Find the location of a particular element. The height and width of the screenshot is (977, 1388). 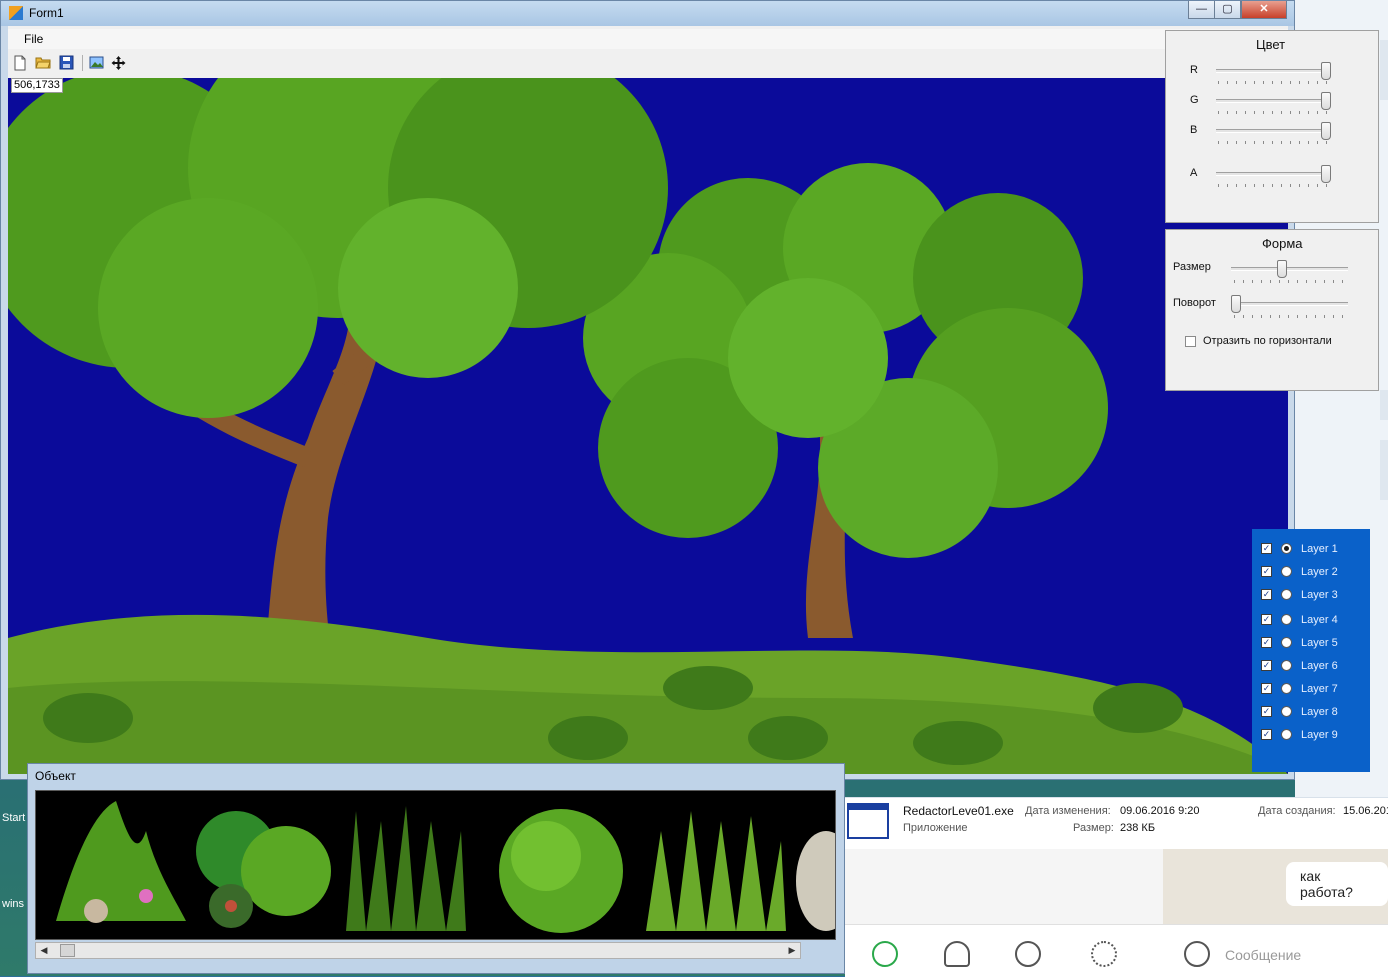

scroll-left-arrow: ◀ is located at coordinates (44, 950).